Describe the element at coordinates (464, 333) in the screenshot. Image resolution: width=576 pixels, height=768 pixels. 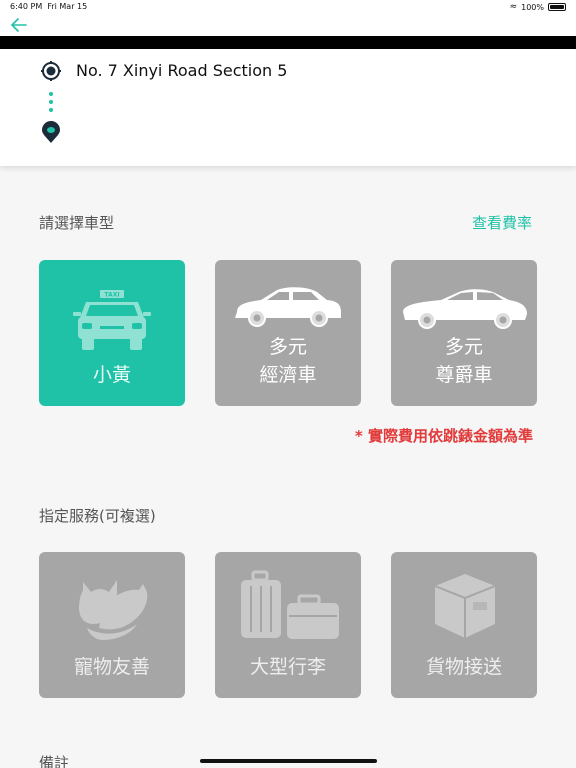
I see `car-option-premium: 多元 尊爵車` at that location.